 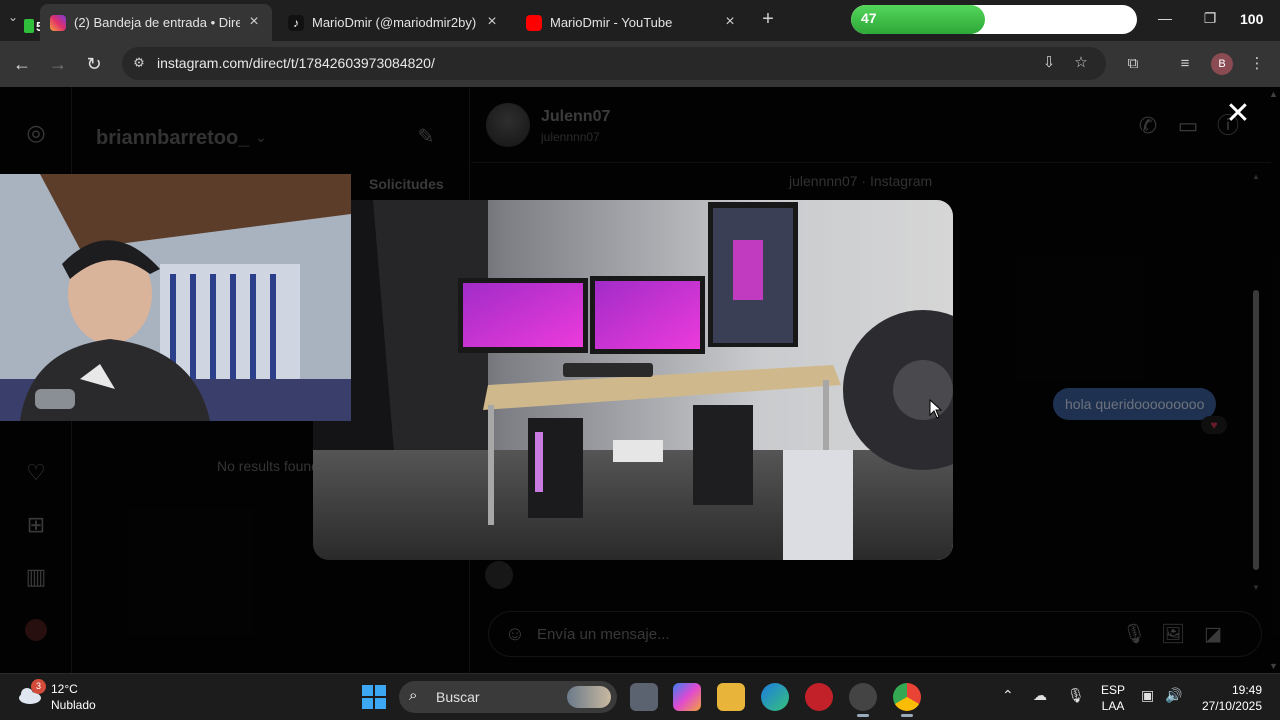 What do you see at coordinates (1238, 114) in the screenshot?
I see `close-icon: ✕` at bounding box center [1238, 114].